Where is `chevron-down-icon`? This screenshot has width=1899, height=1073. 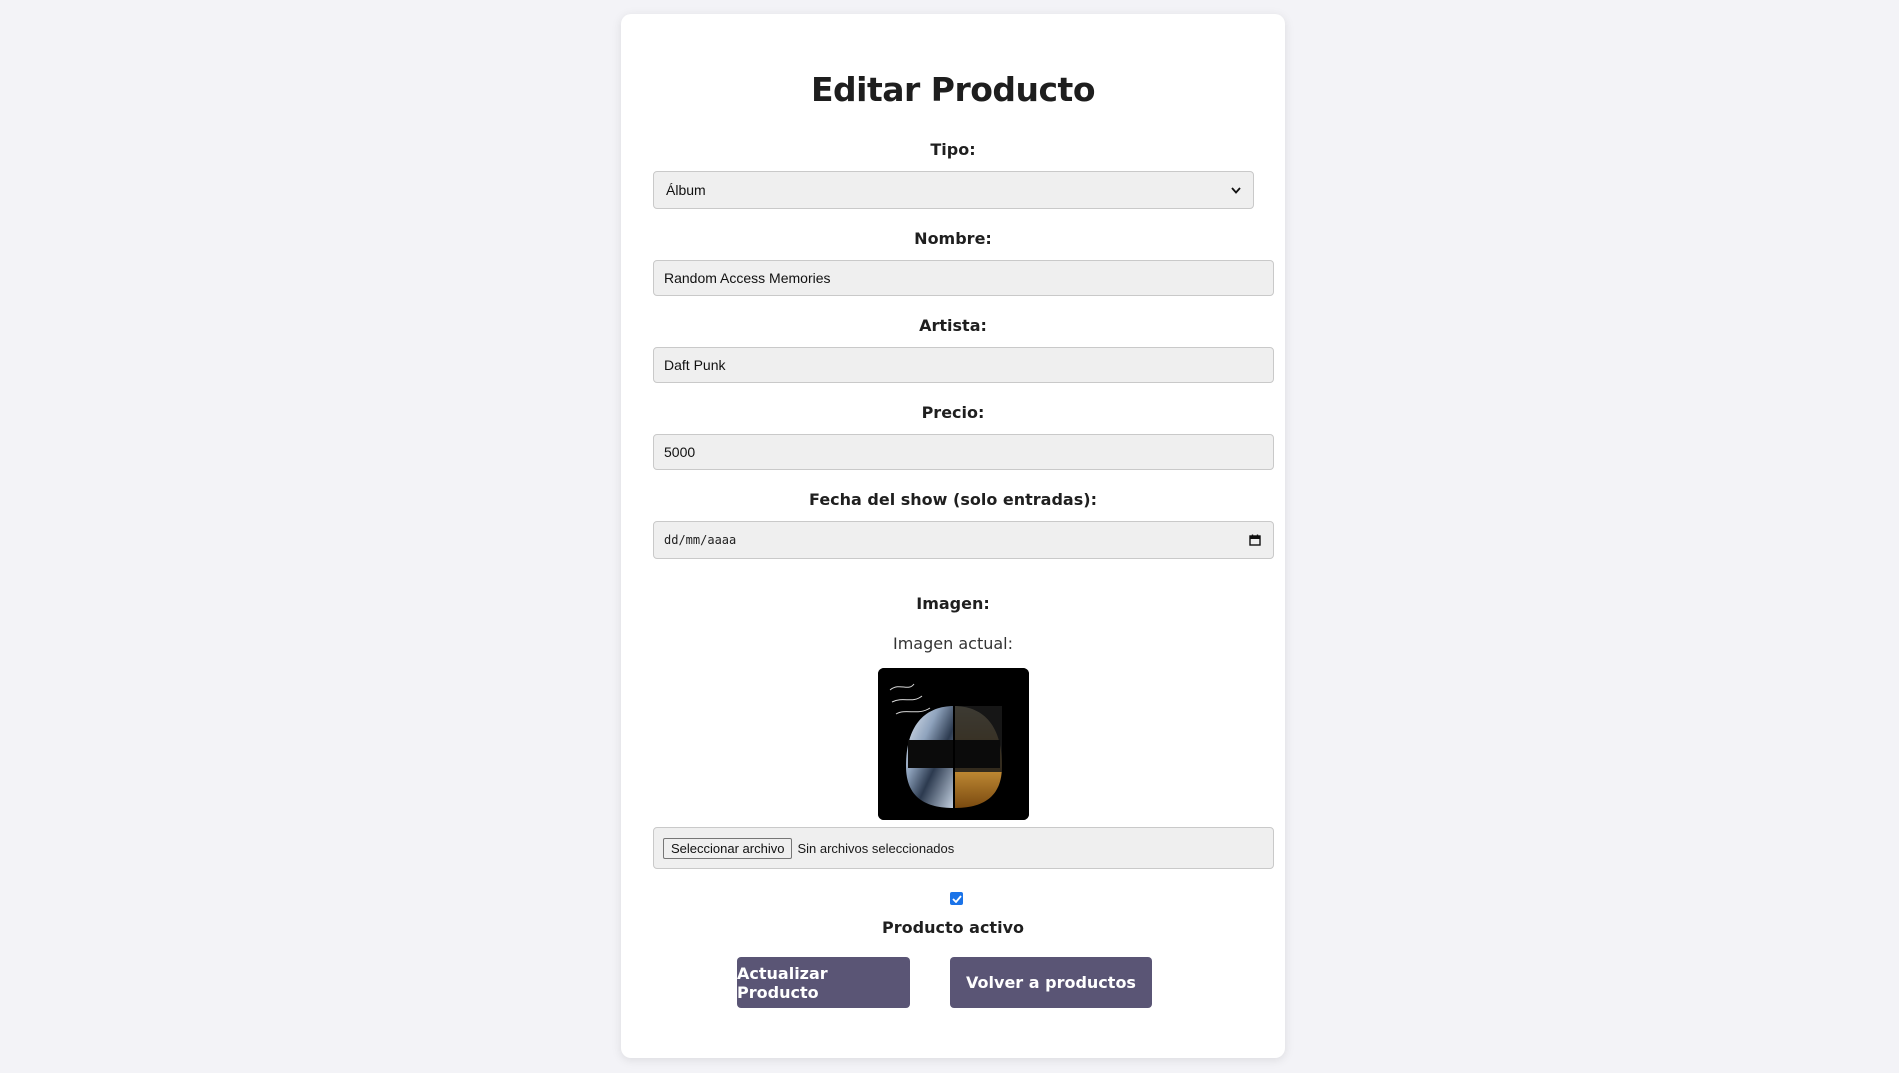
chevron-down-icon is located at coordinates (1236, 190).